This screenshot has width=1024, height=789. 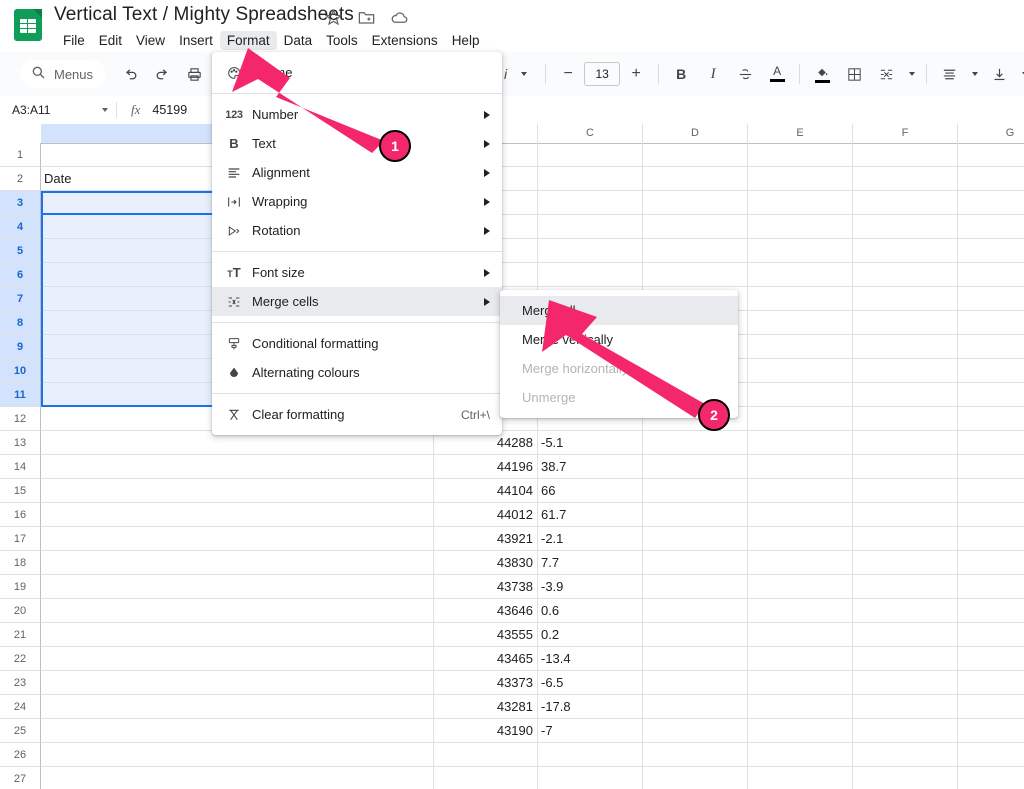 I want to click on undo-button, so click(x=130, y=74).